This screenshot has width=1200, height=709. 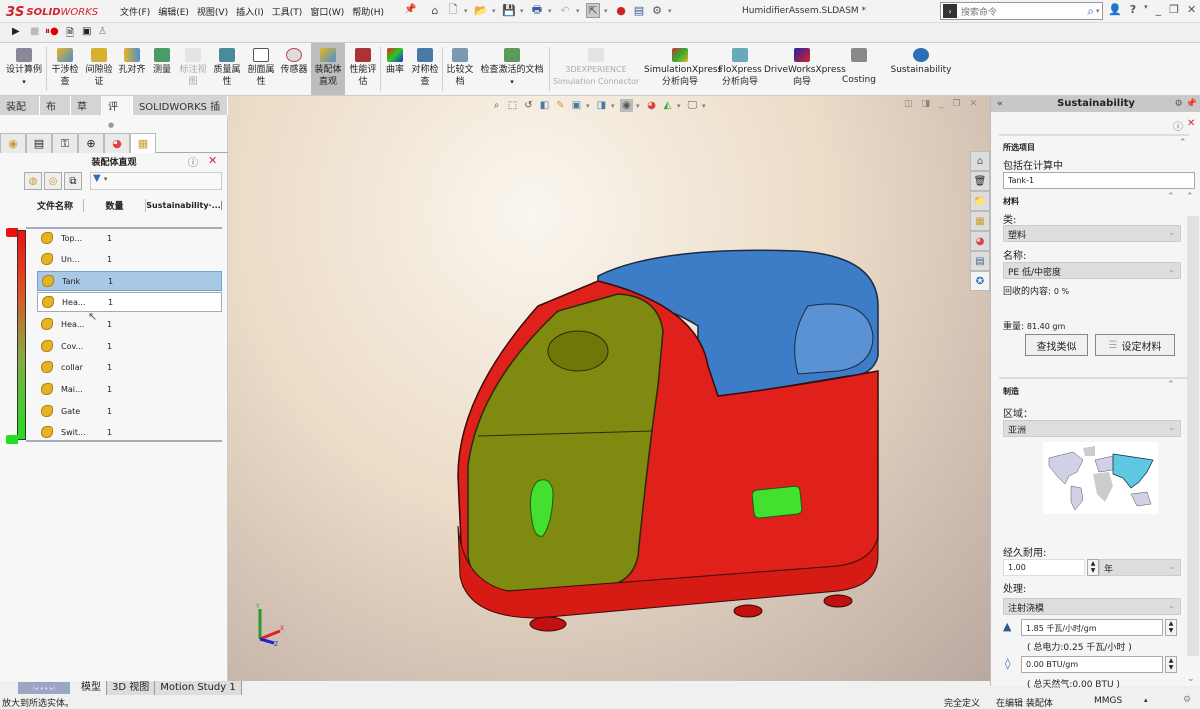 I want to click on options-dropdown: ▾, so click(x=671, y=11).